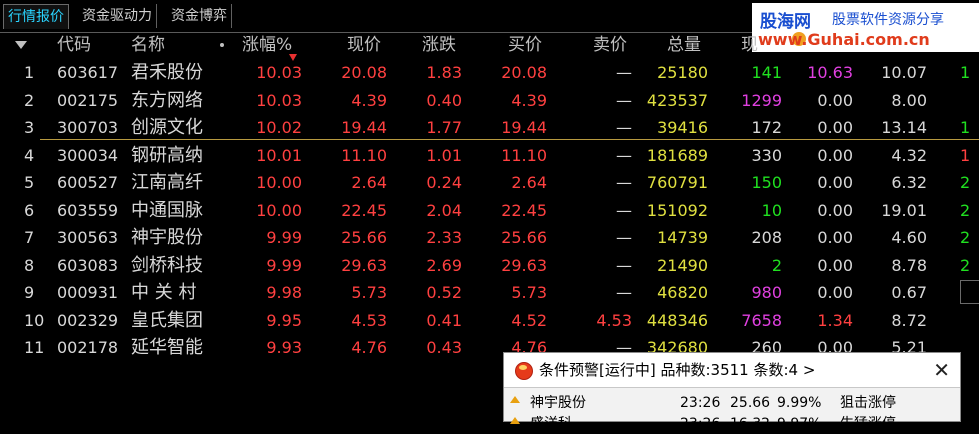 The image size is (979, 434). What do you see at coordinates (909, 265) in the screenshot?
I see `column-value: 8.78` at bounding box center [909, 265].